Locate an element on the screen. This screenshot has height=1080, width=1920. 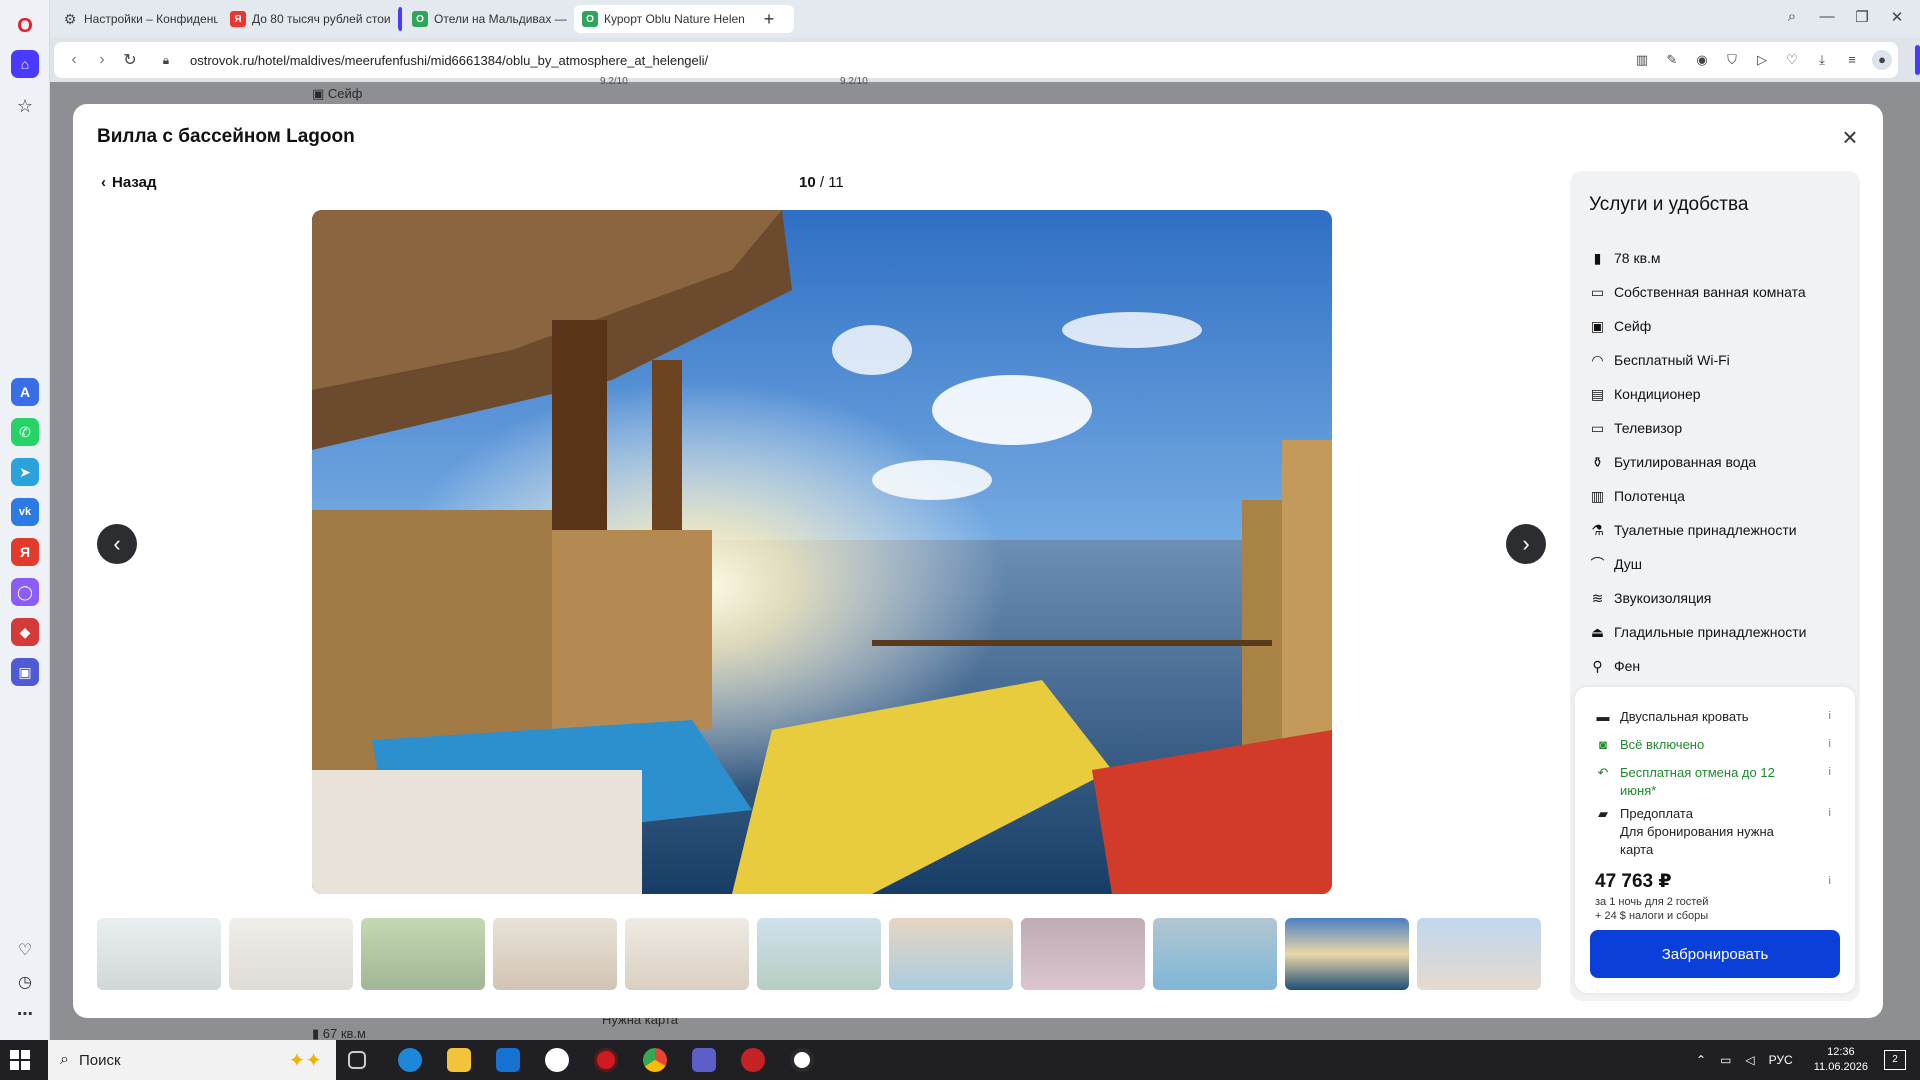
news-favicon-icon: Я is located at coordinates (238, 19).